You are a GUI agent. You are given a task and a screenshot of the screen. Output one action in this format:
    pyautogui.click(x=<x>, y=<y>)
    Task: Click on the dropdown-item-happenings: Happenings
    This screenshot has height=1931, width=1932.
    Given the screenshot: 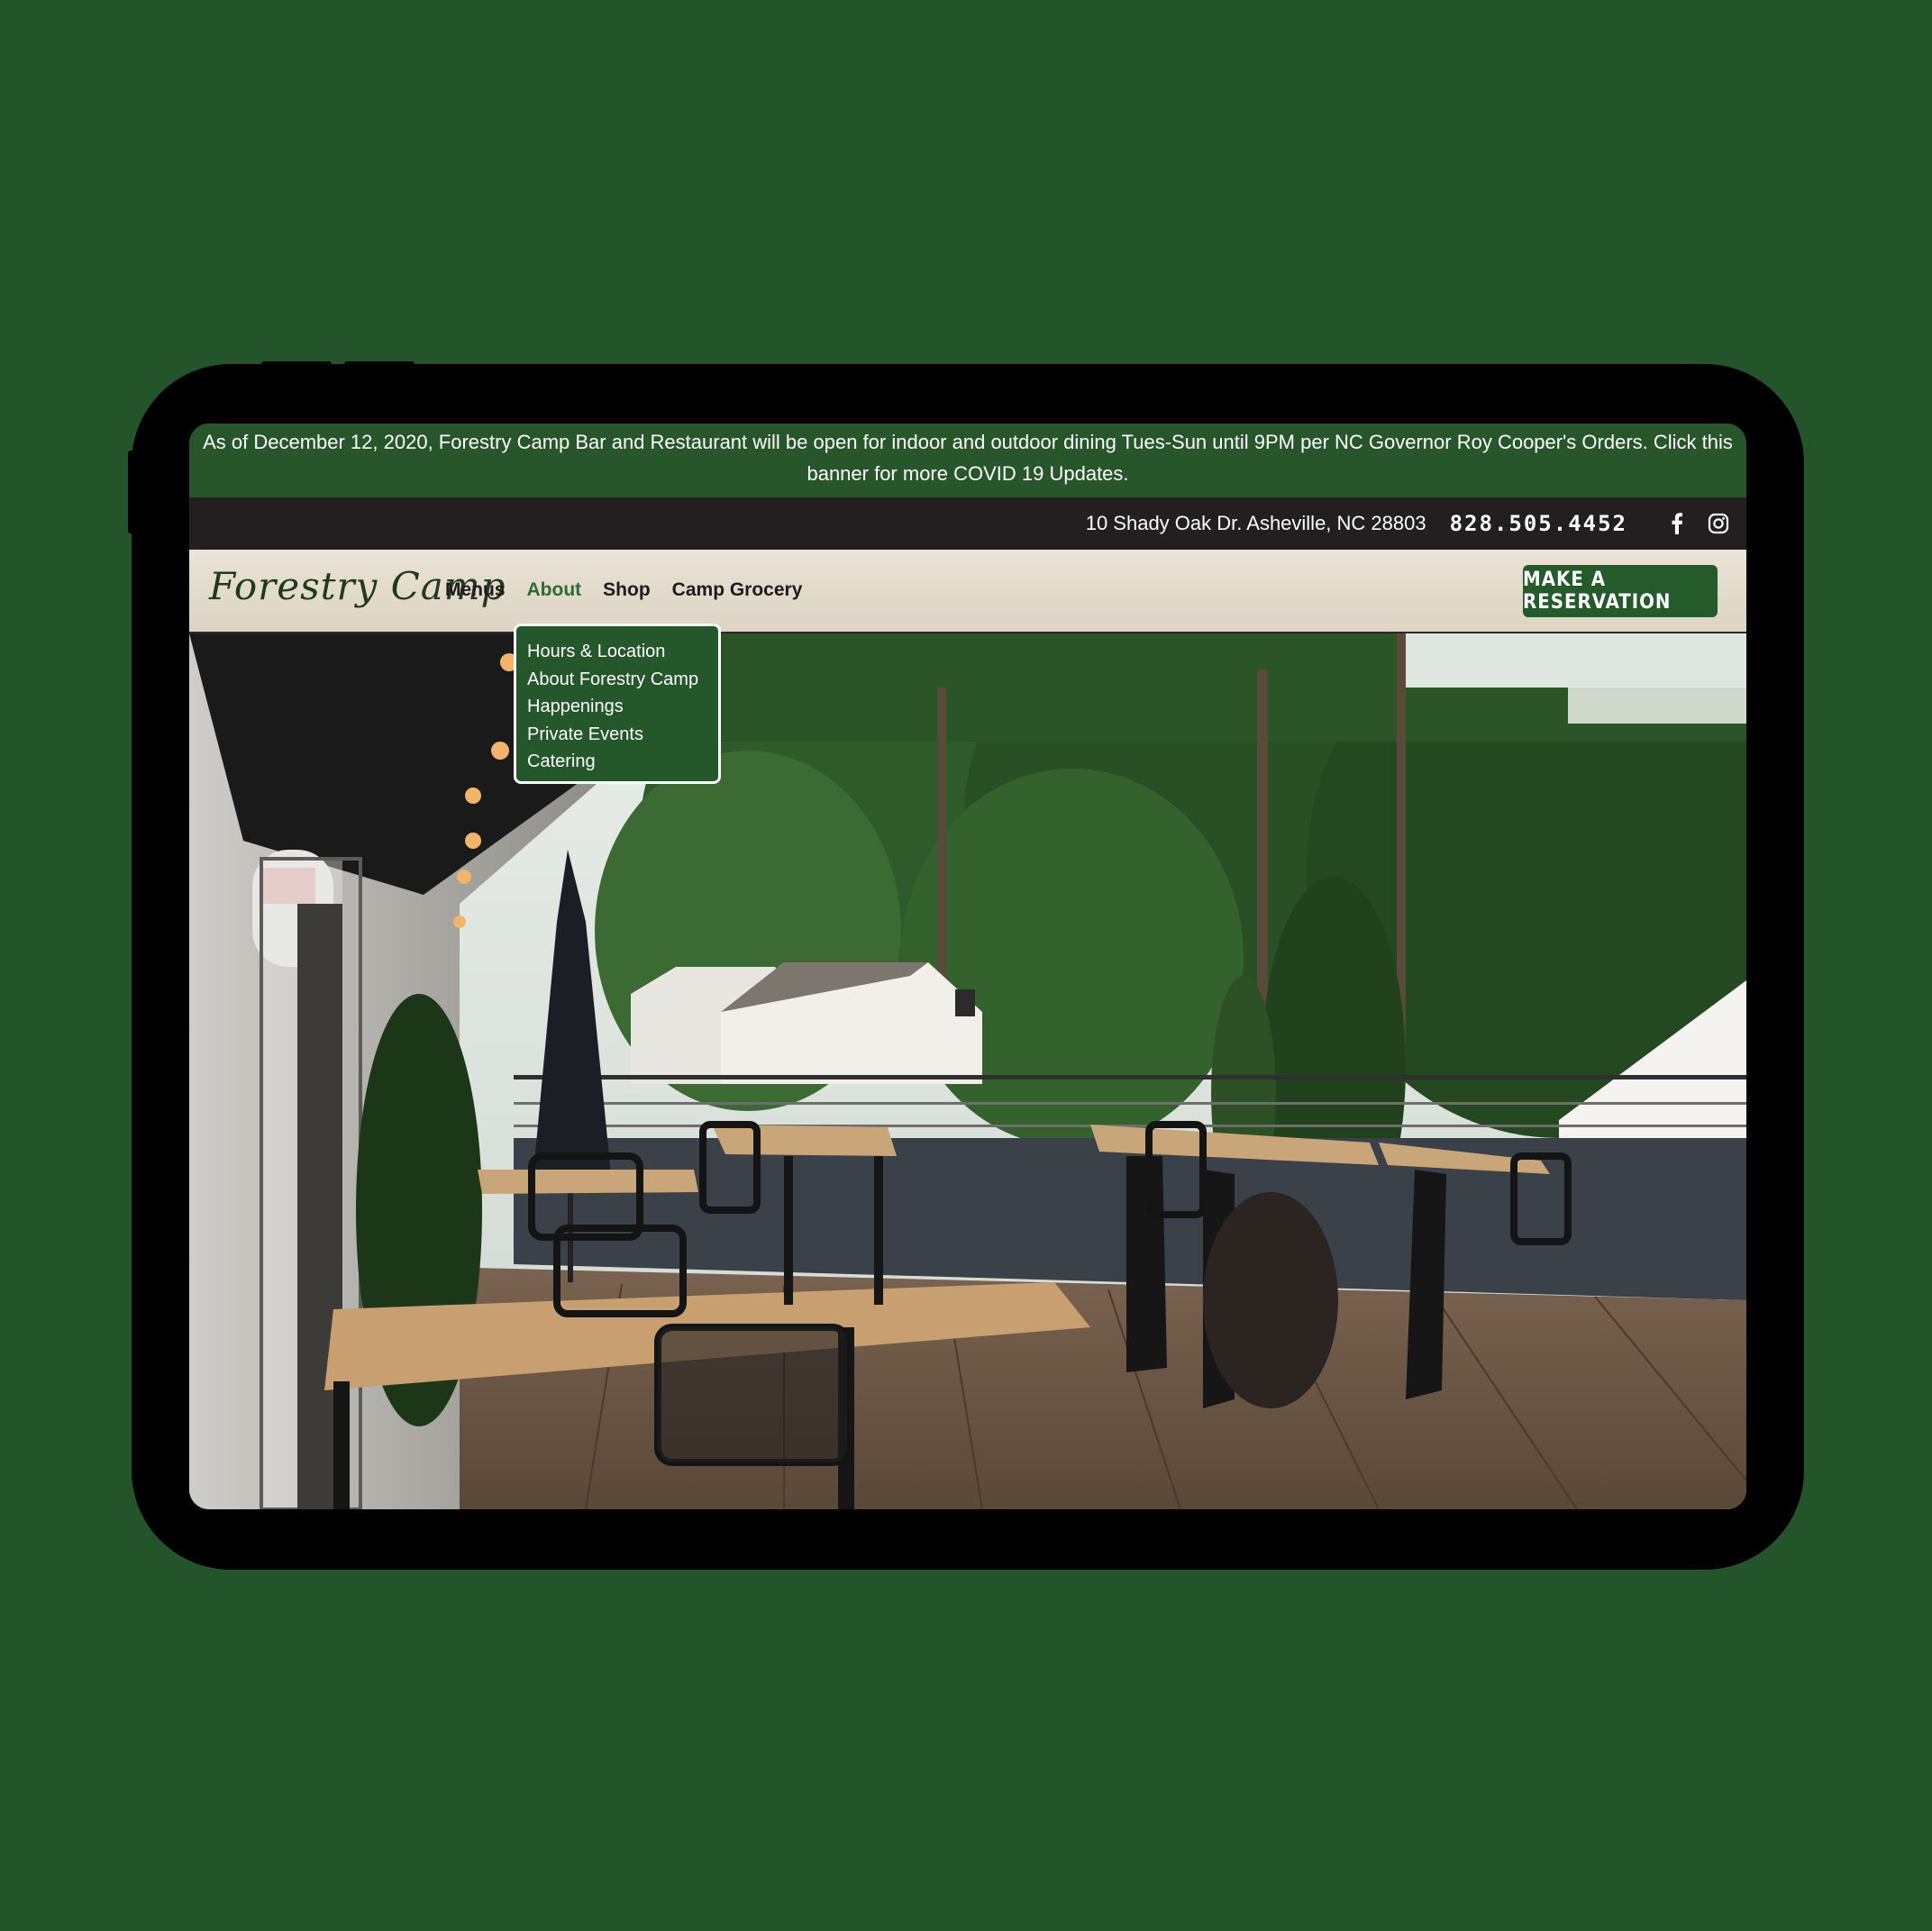 What is the action you would take?
    pyautogui.click(x=622, y=707)
    